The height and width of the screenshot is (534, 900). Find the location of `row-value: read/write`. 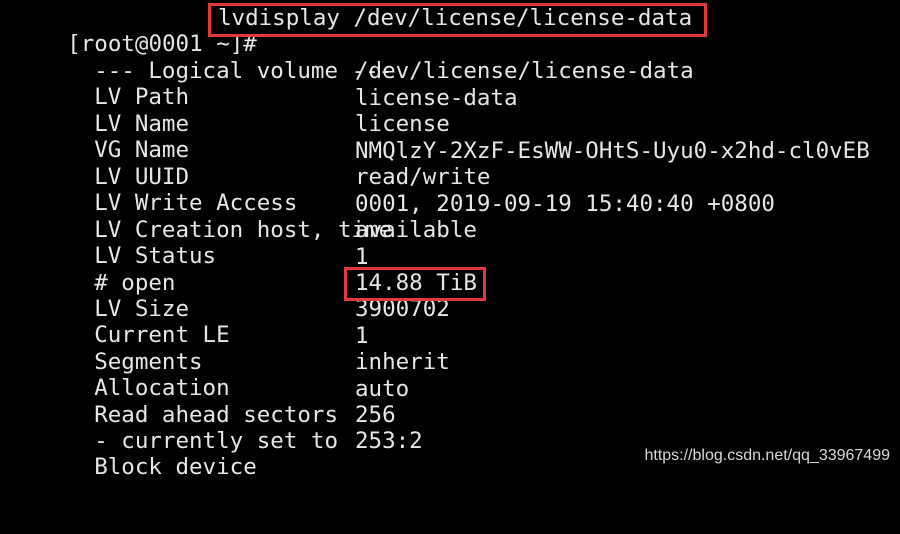

row-value: read/write is located at coordinates (423, 177).